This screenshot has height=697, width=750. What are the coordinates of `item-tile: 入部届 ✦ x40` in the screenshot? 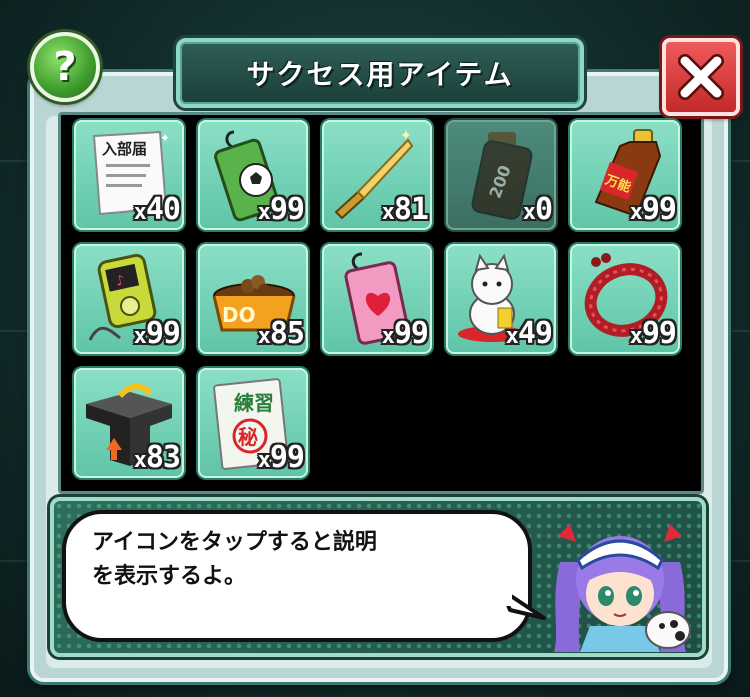 It's located at (129, 175).